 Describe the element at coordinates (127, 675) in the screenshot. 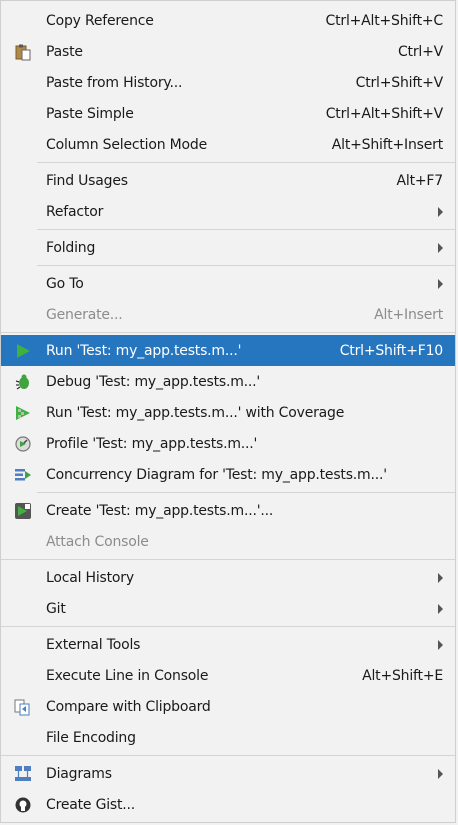

I see `menu-item-label: Execute Line in Console` at that location.